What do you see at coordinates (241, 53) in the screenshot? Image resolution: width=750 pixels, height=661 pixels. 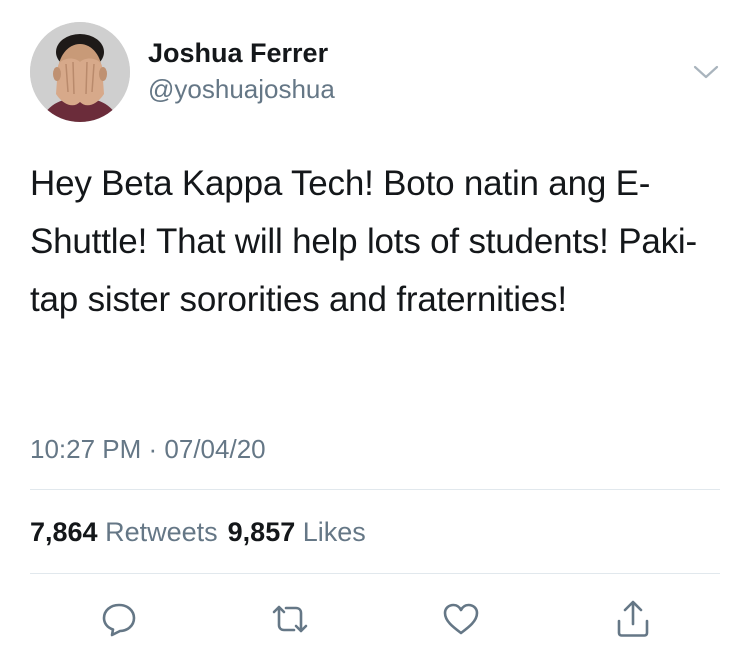 I see `author-display-name: Joshua Ferrer` at bounding box center [241, 53].